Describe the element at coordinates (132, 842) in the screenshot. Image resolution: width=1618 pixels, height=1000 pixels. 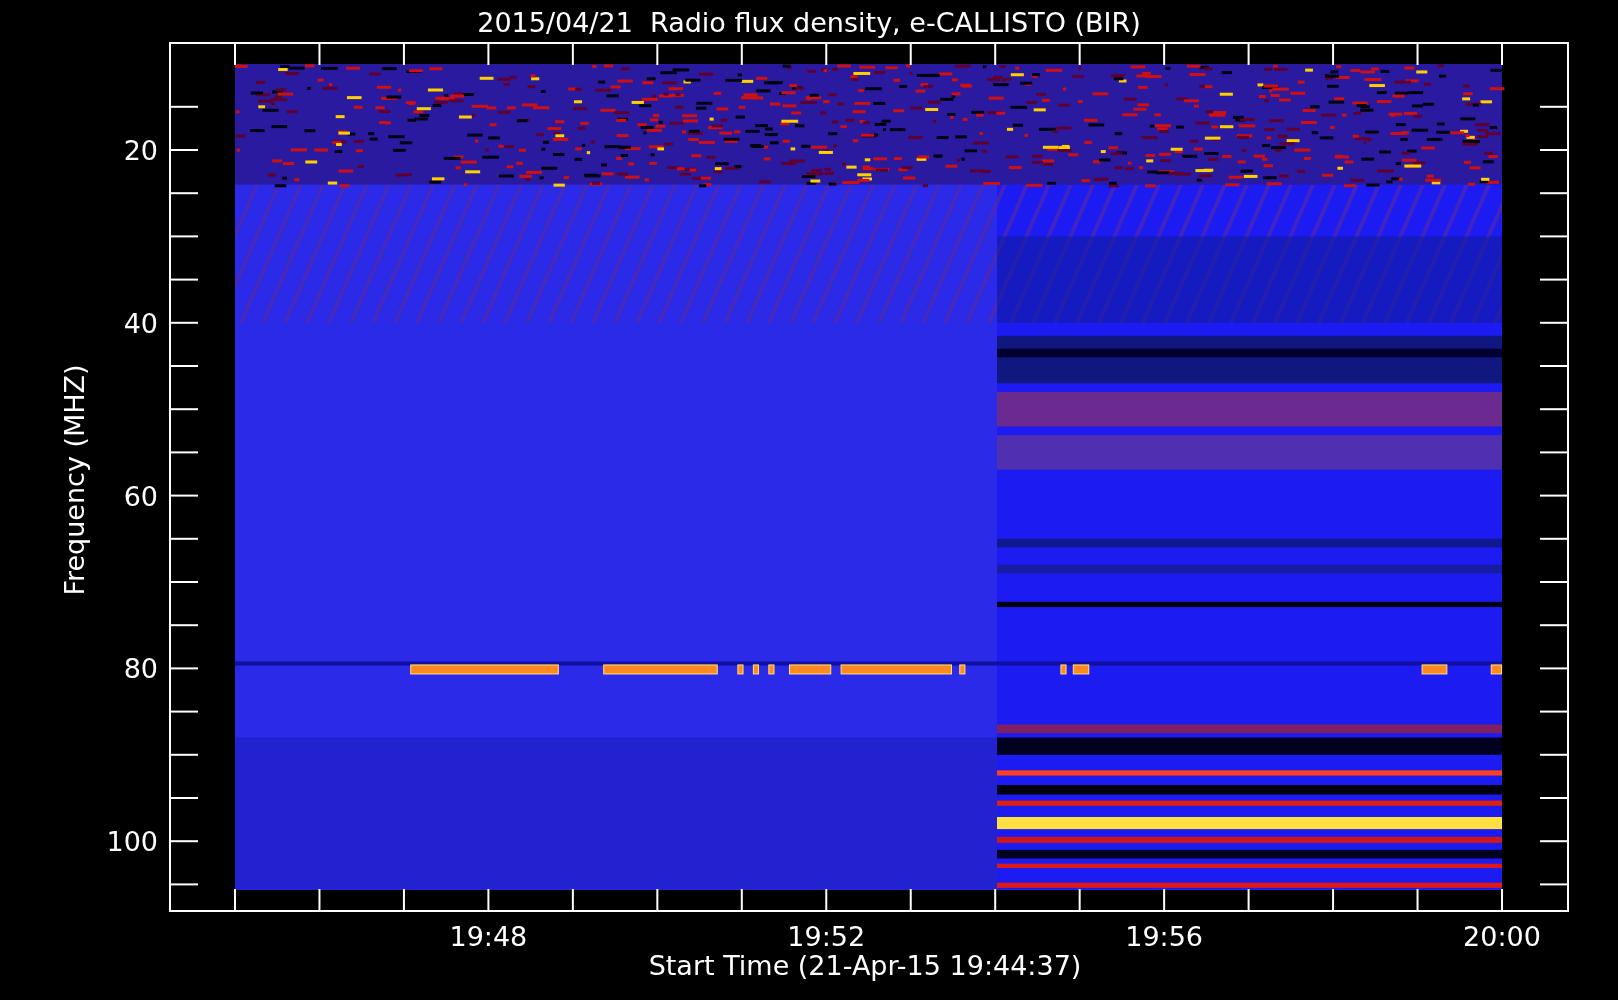
I see `tick-label: 100` at that location.